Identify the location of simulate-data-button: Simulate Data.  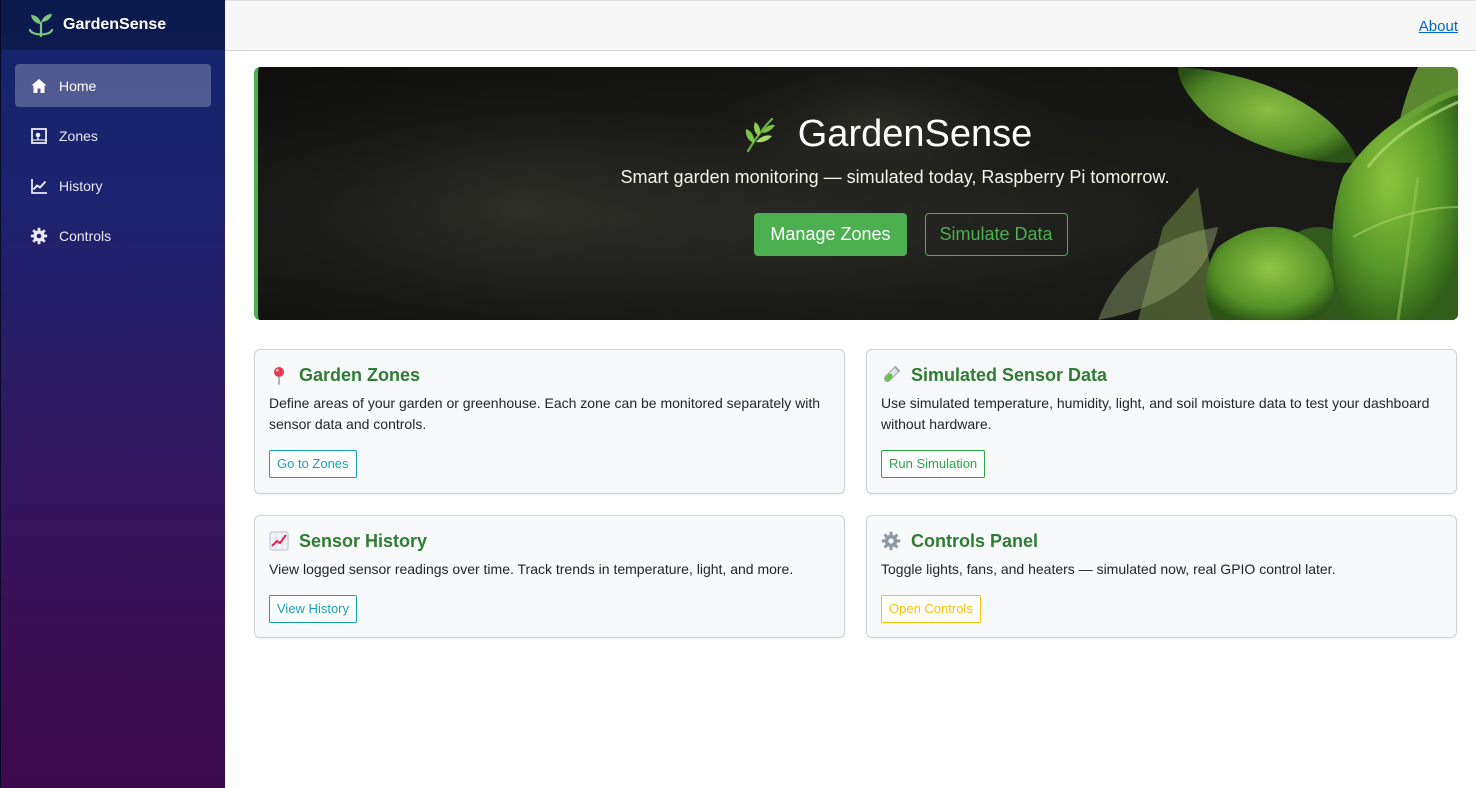
(996, 234).